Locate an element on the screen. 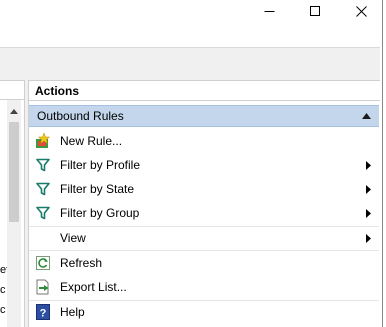 The image size is (386, 327). action-label: Refresh is located at coordinates (81, 263).